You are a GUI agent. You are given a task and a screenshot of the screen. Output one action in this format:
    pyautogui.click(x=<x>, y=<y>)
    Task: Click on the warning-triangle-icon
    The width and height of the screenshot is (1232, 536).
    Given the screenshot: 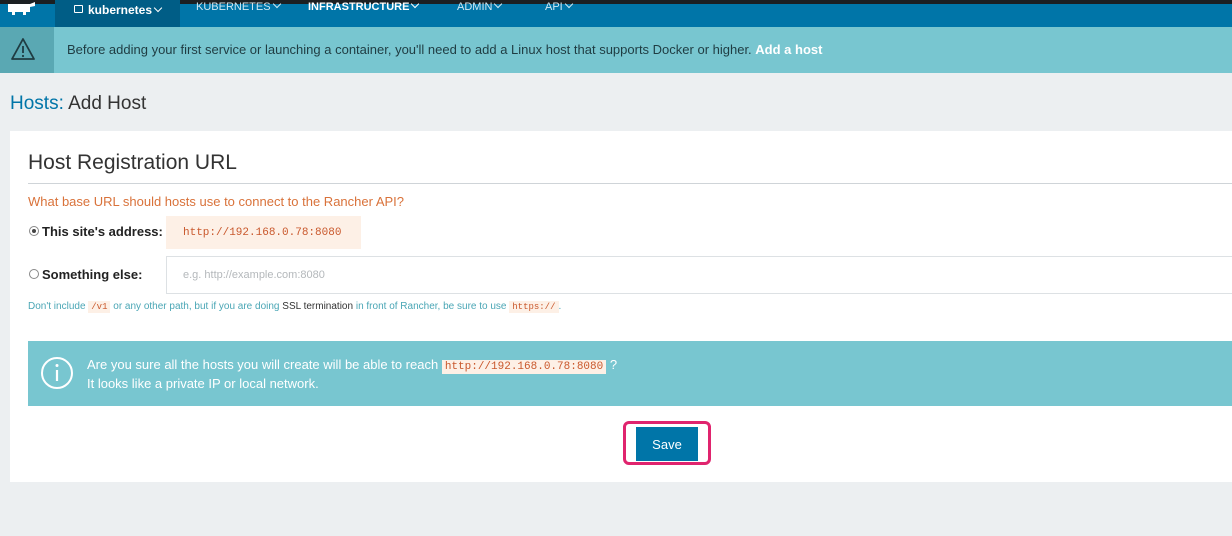 What is the action you would take?
    pyautogui.click(x=23, y=49)
    